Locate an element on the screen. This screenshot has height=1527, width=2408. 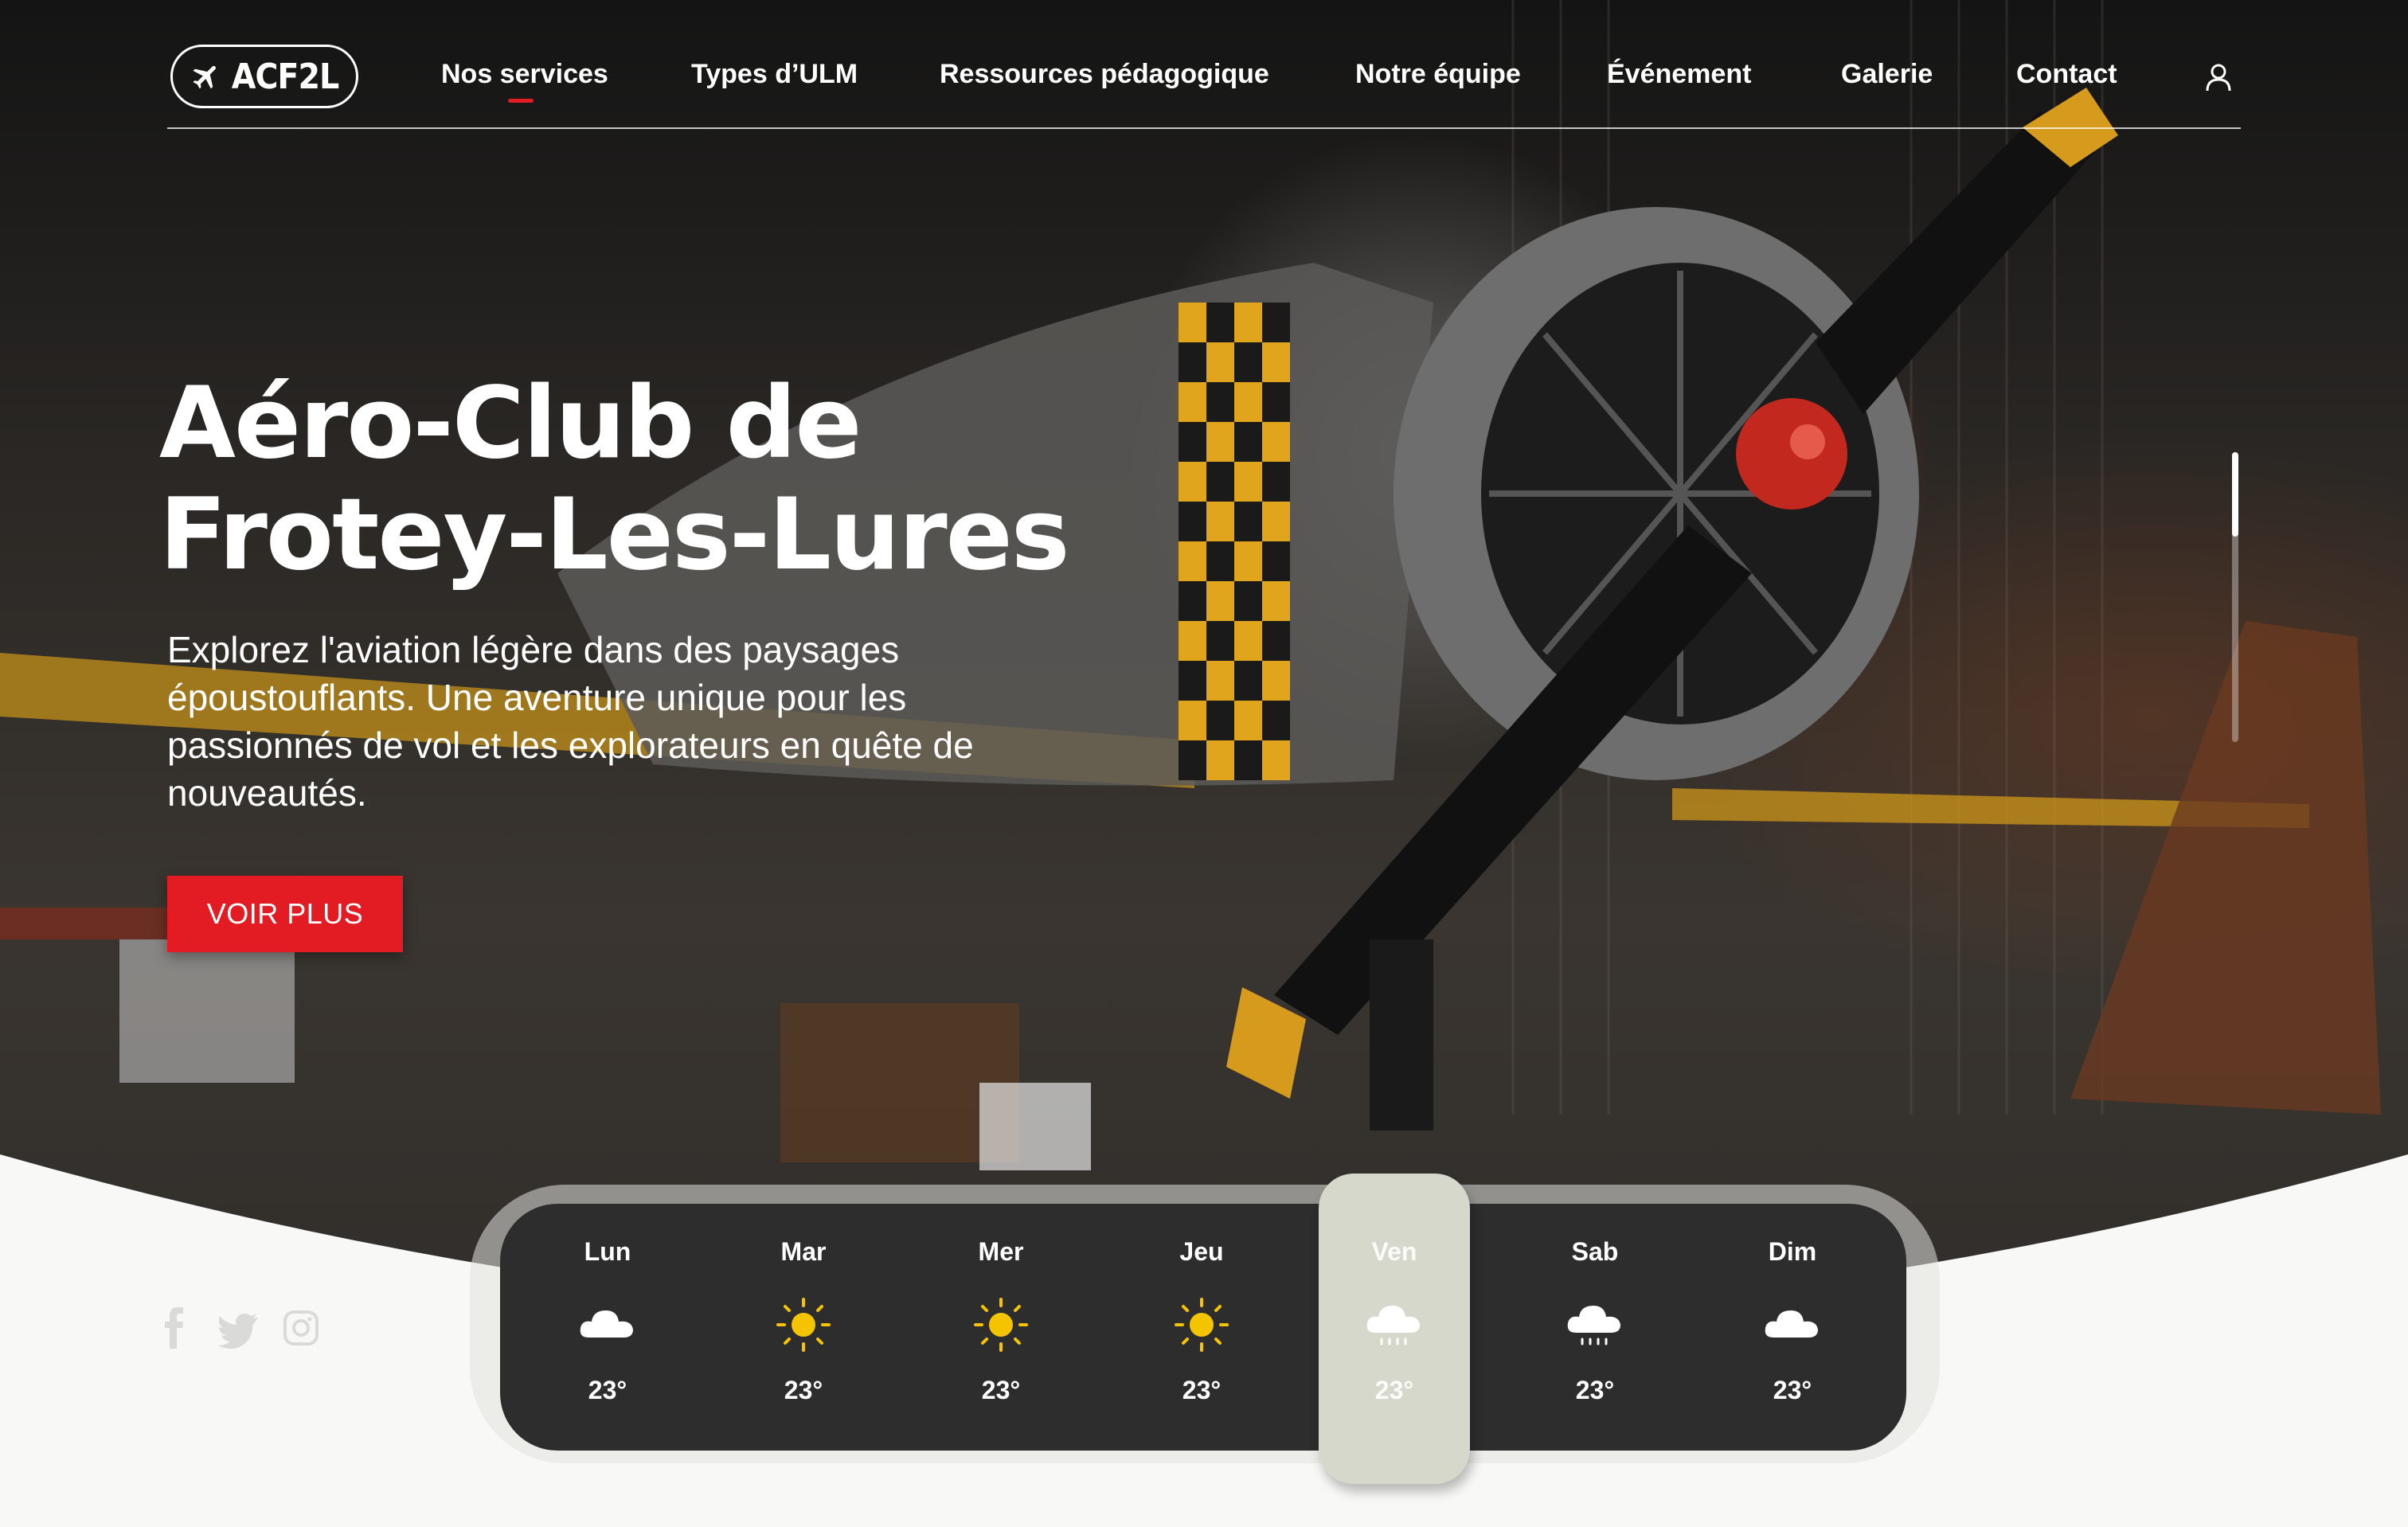
hero-title-line-2: Frotey-Les-Lures is located at coordinates (614, 535).